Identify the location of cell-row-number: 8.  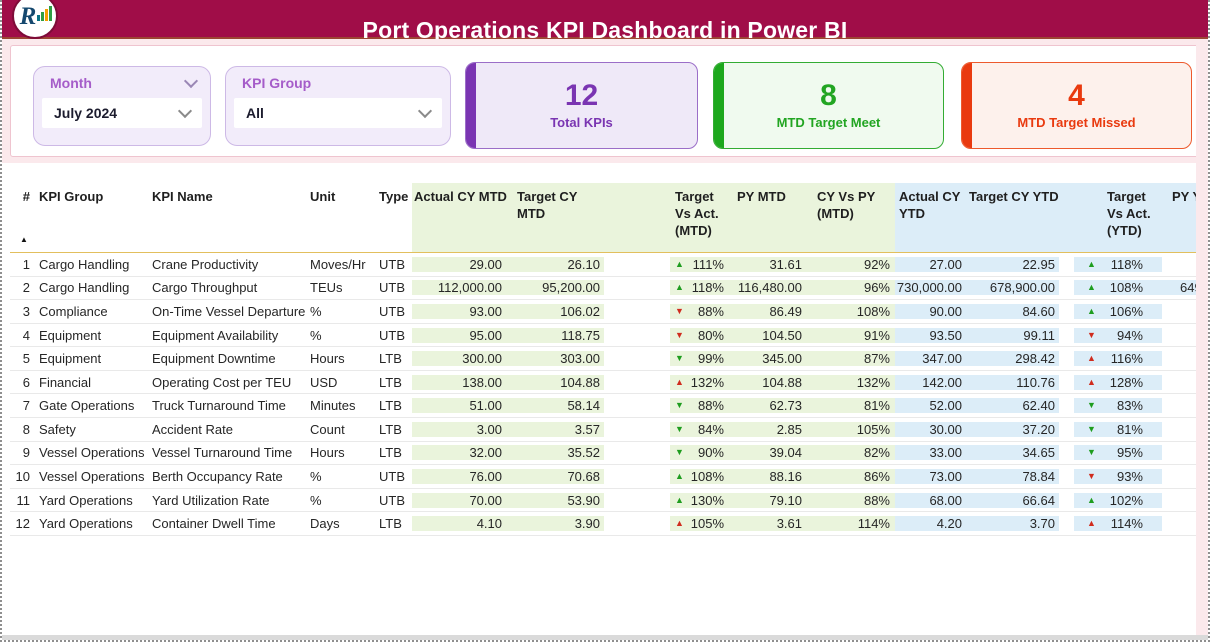
(26, 429).